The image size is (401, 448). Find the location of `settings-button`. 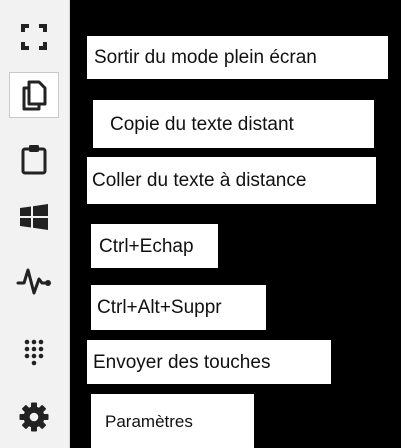

settings-button is located at coordinates (34, 417).